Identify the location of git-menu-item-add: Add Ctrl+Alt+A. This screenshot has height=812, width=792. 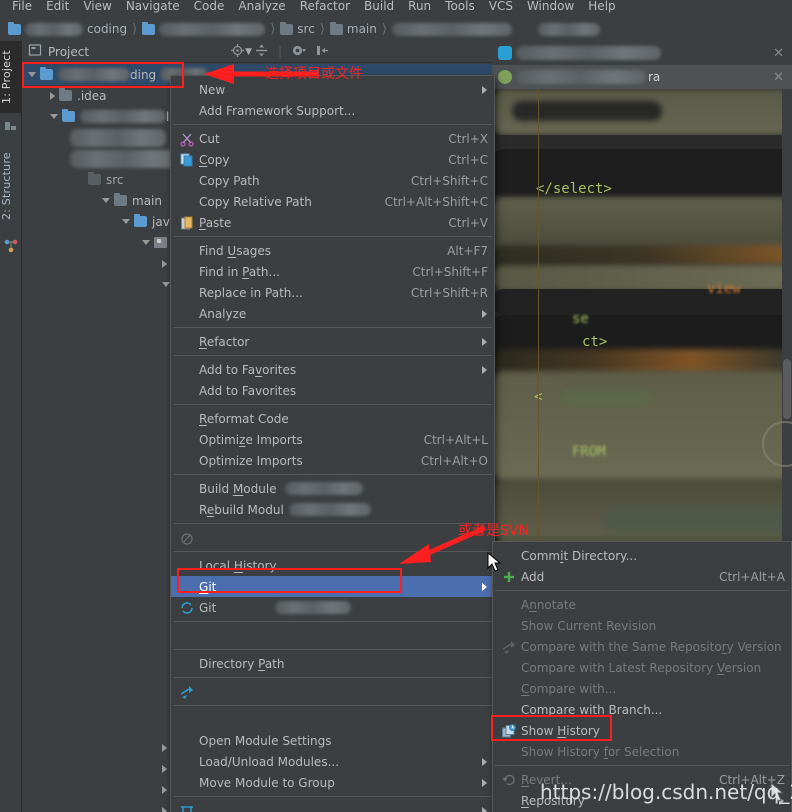
(642, 576).